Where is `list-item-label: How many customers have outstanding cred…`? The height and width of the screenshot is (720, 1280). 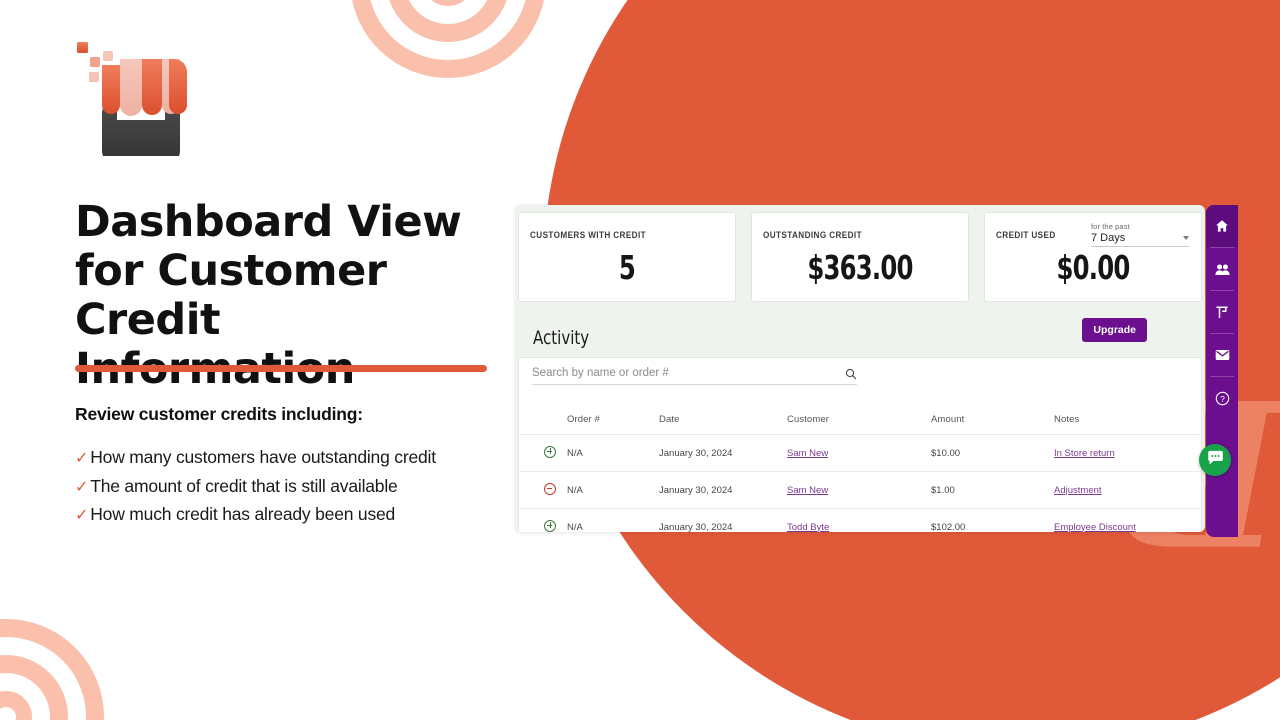
list-item-label: How many customers have outstanding cred… is located at coordinates (263, 457).